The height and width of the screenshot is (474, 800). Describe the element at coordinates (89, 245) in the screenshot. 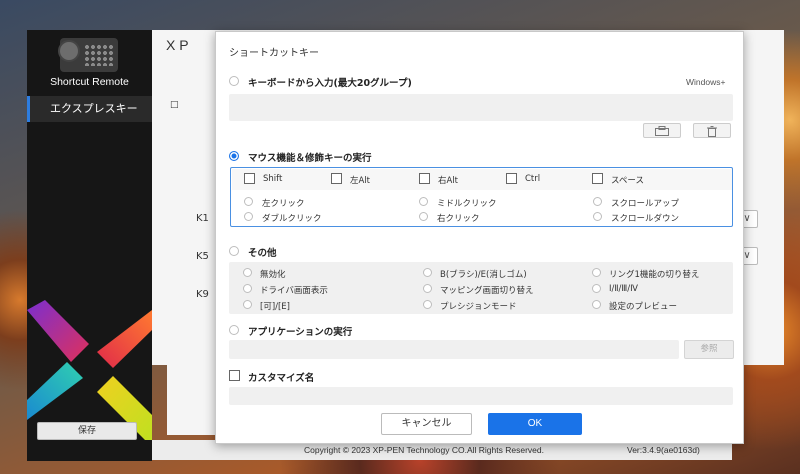

I see `sidebar: Shortcut Remote エクスプレスキー 保存` at that location.